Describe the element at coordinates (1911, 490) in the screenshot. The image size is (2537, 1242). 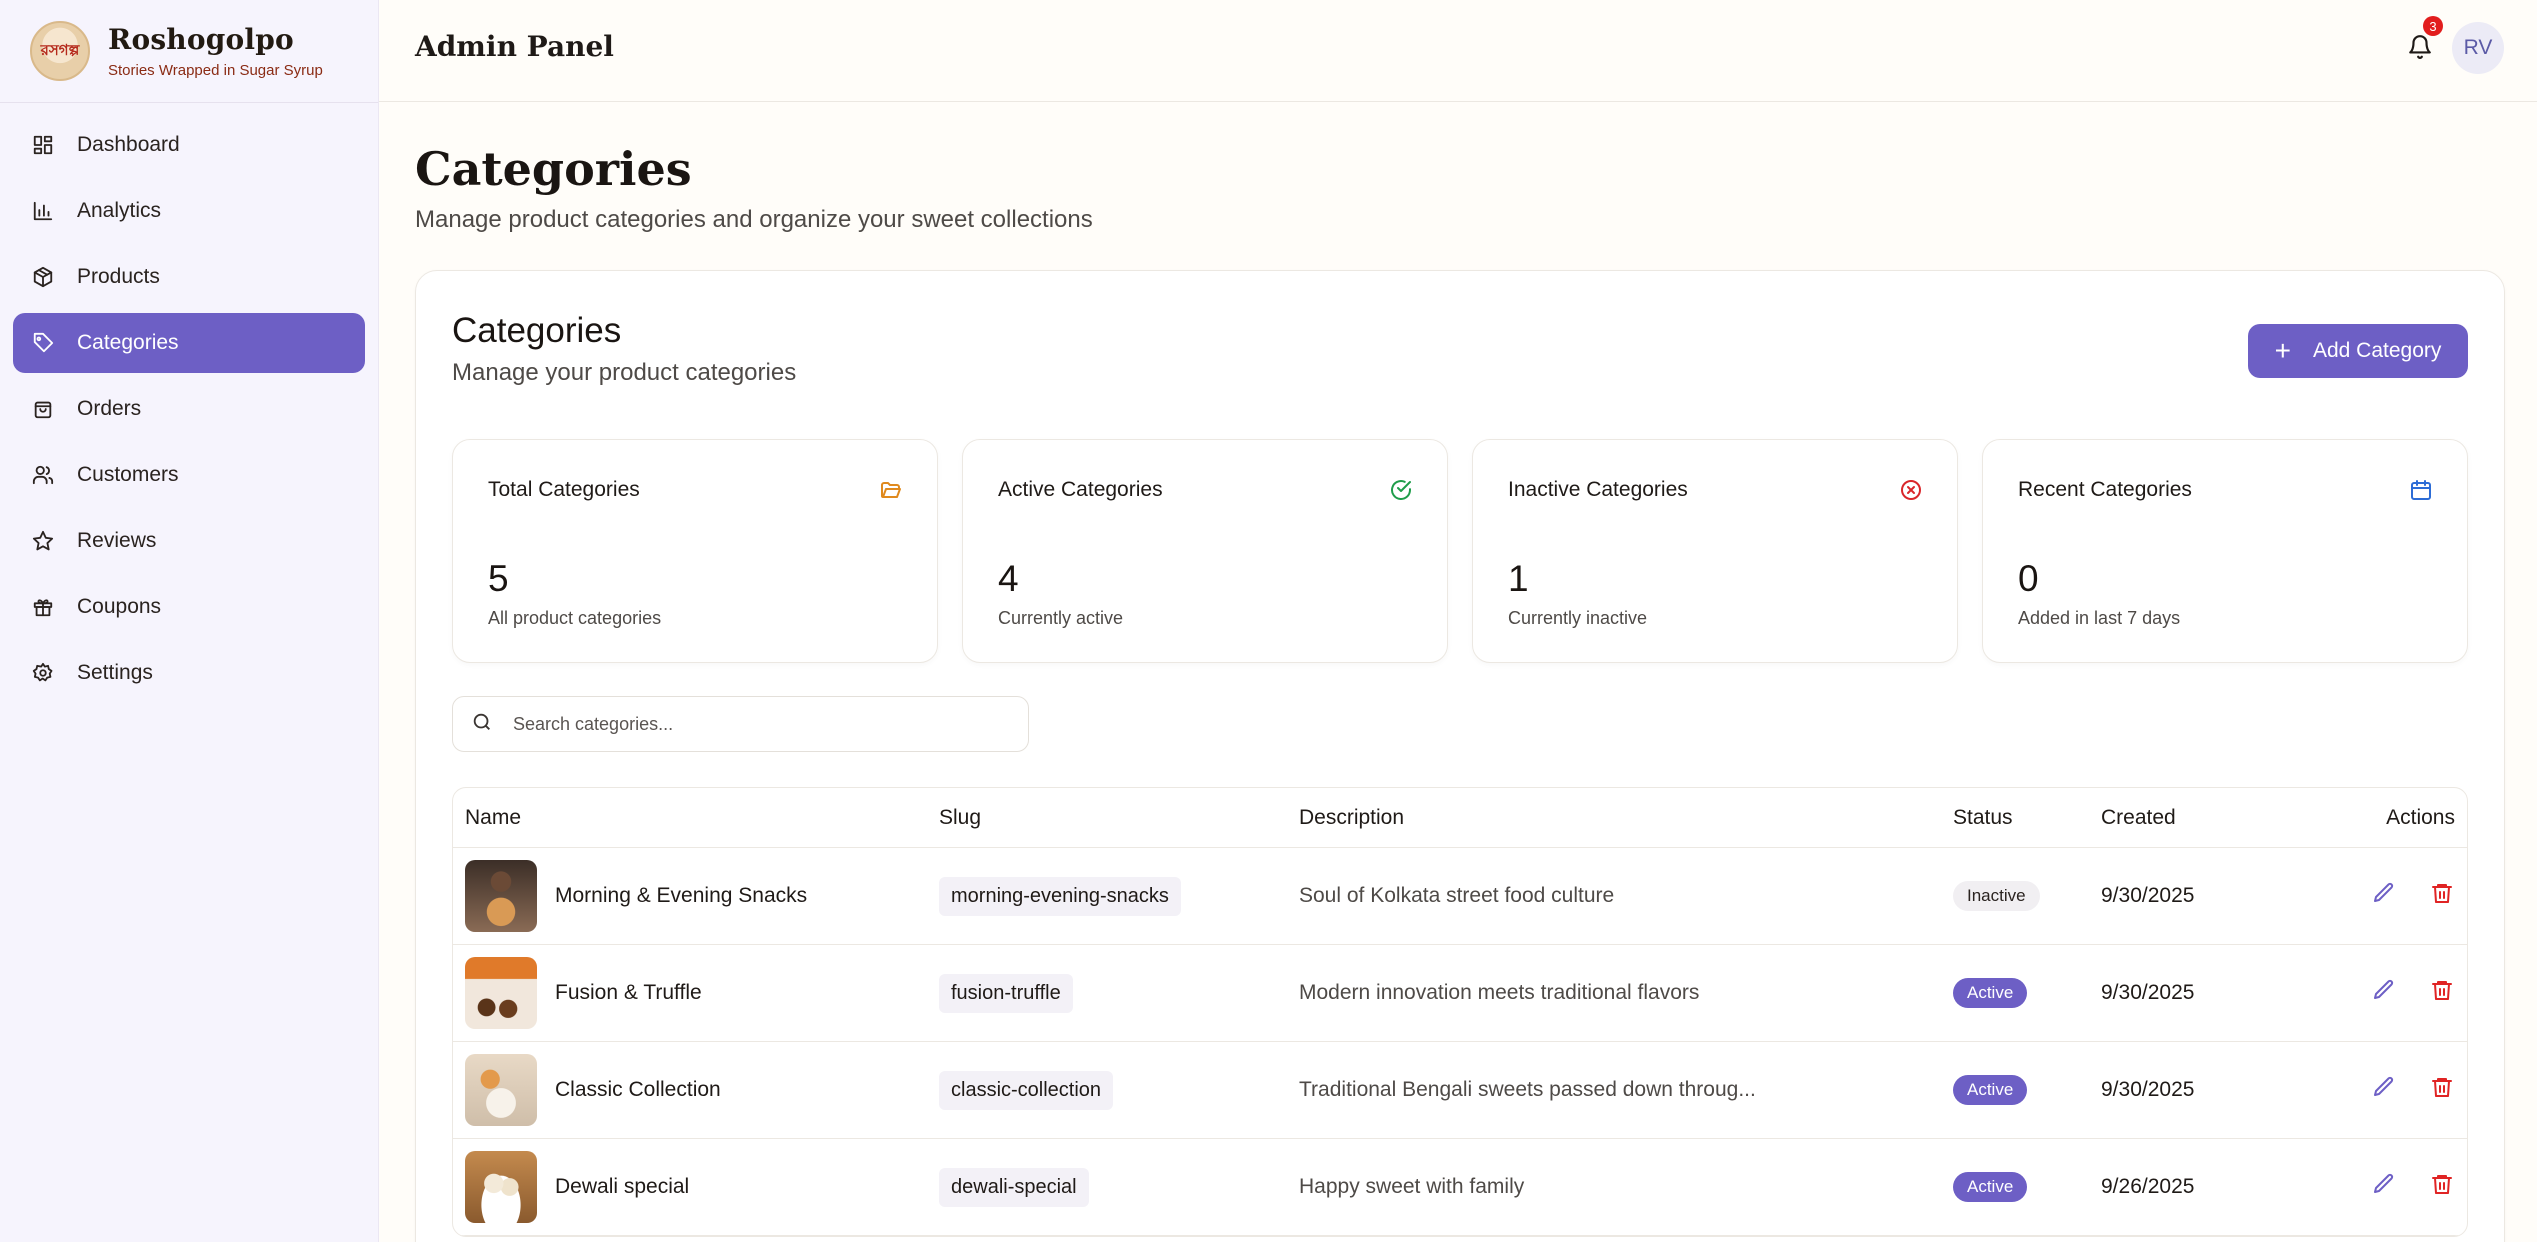
I see `x-circle-icon` at that location.